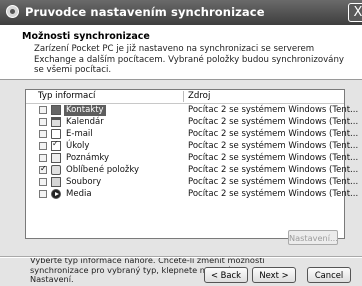  Describe the element at coordinates (226, 275) in the screenshot. I see `back-button: < Back` at that location.